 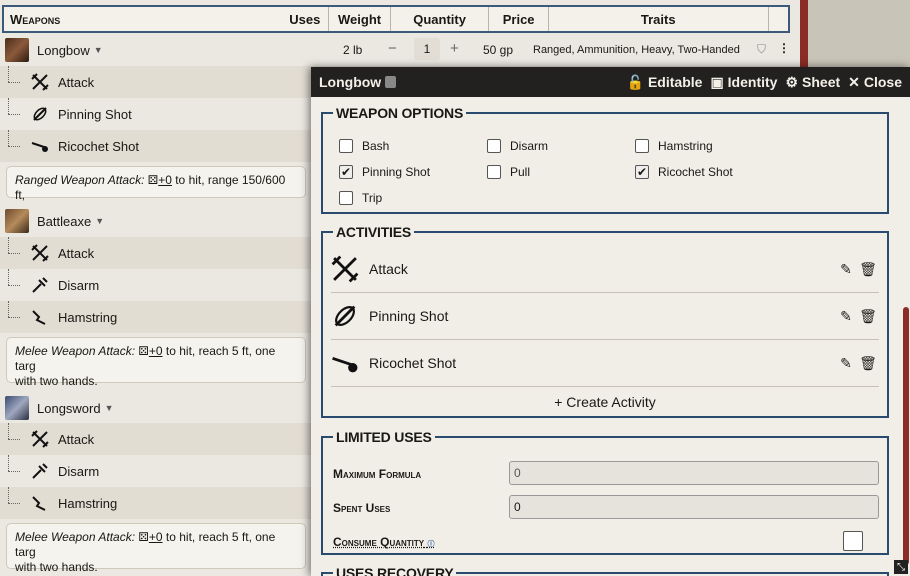 I want to click on quantity-input: 1, so click(x=427, y=49).